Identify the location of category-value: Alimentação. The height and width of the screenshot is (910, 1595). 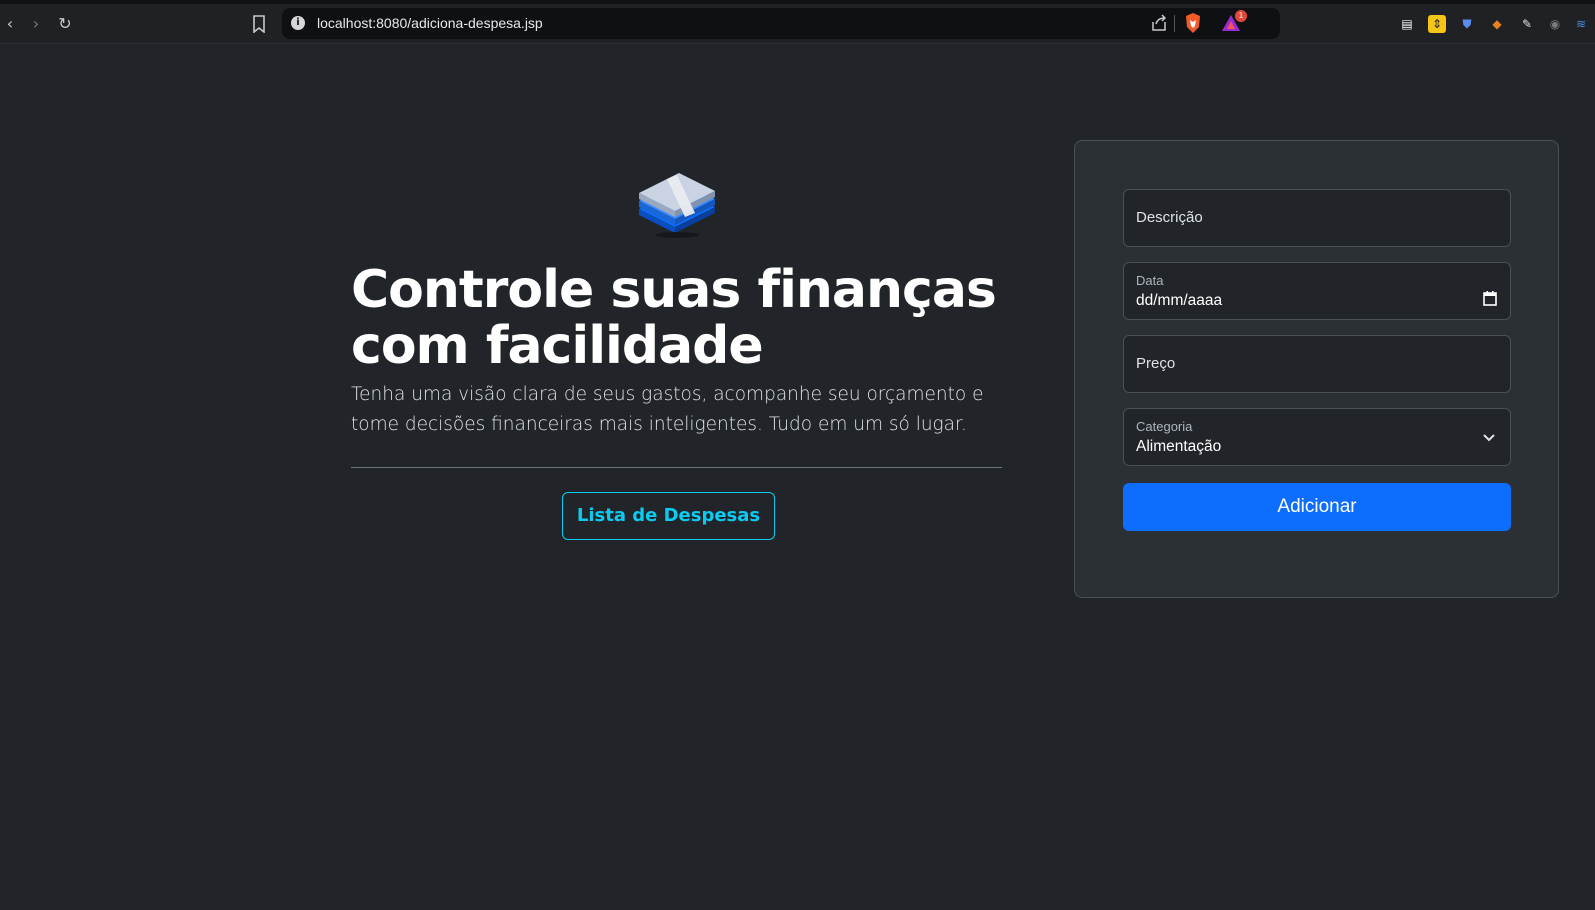
(1179, 446).